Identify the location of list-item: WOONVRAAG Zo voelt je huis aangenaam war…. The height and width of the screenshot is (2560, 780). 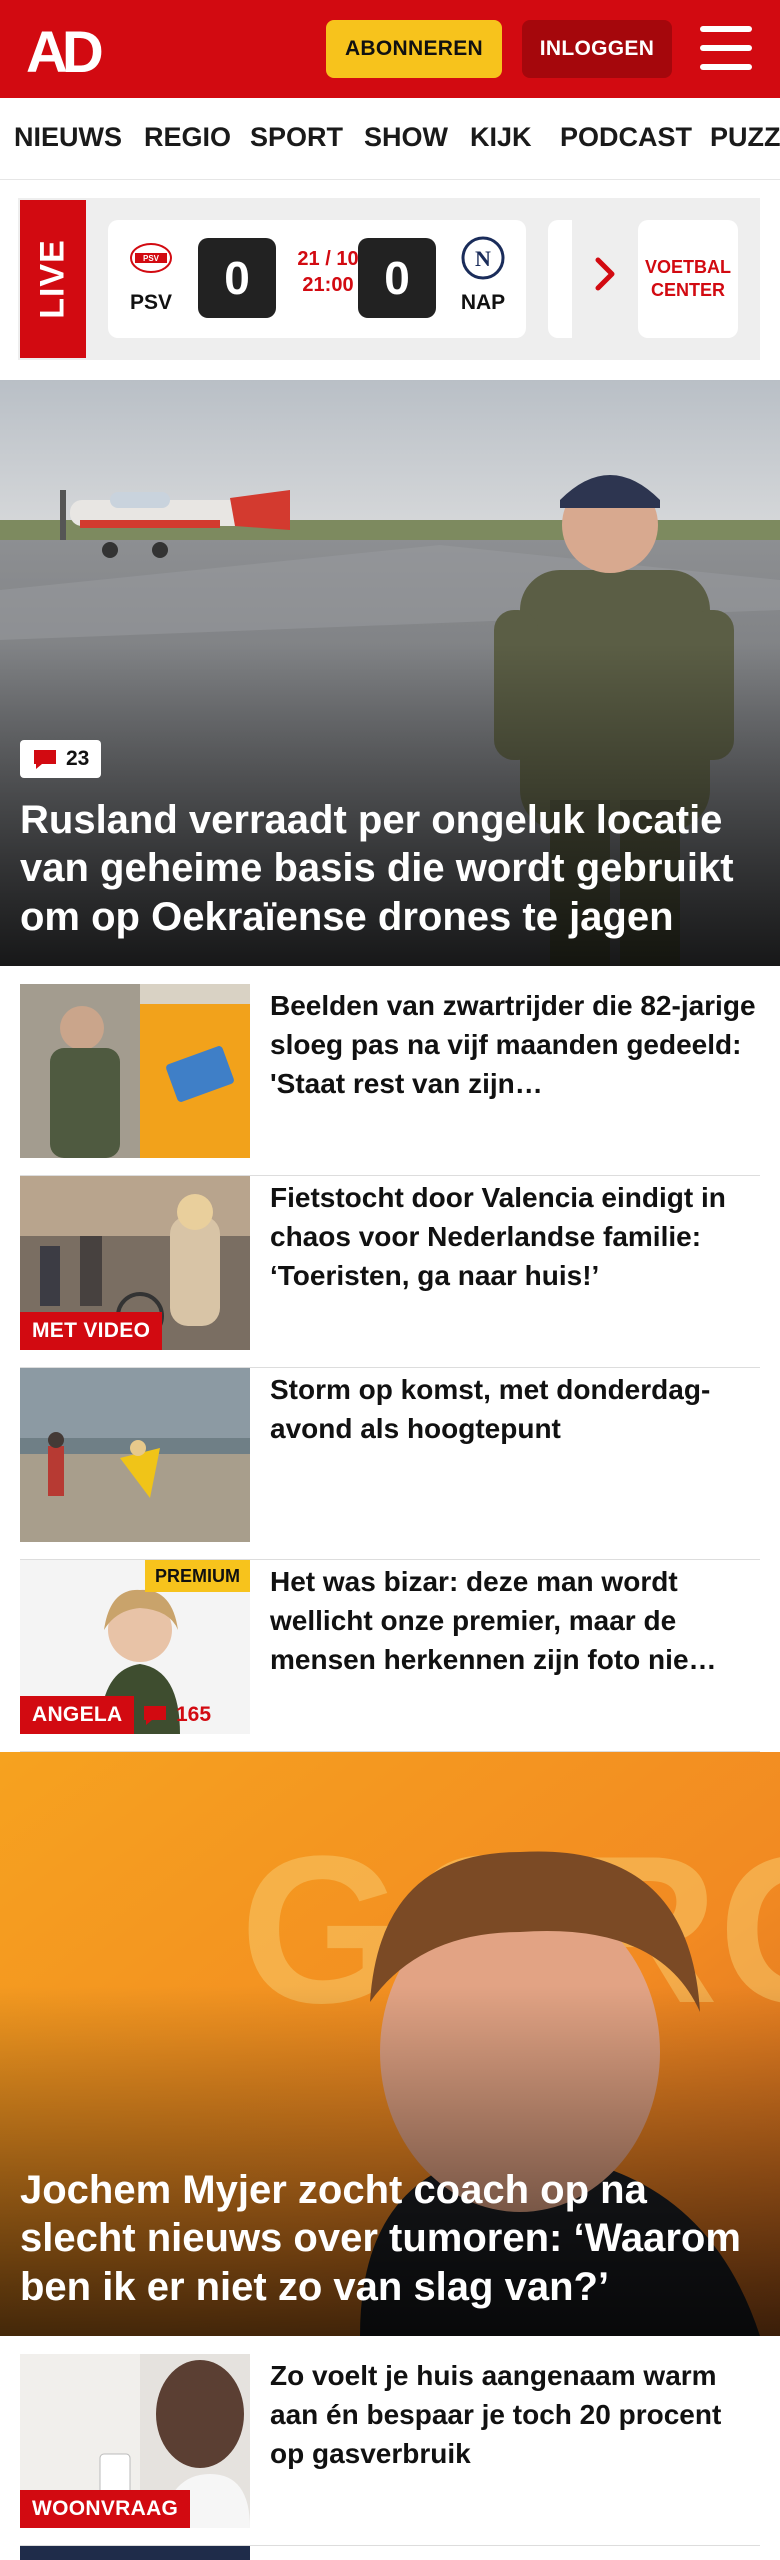
(390, 2450).